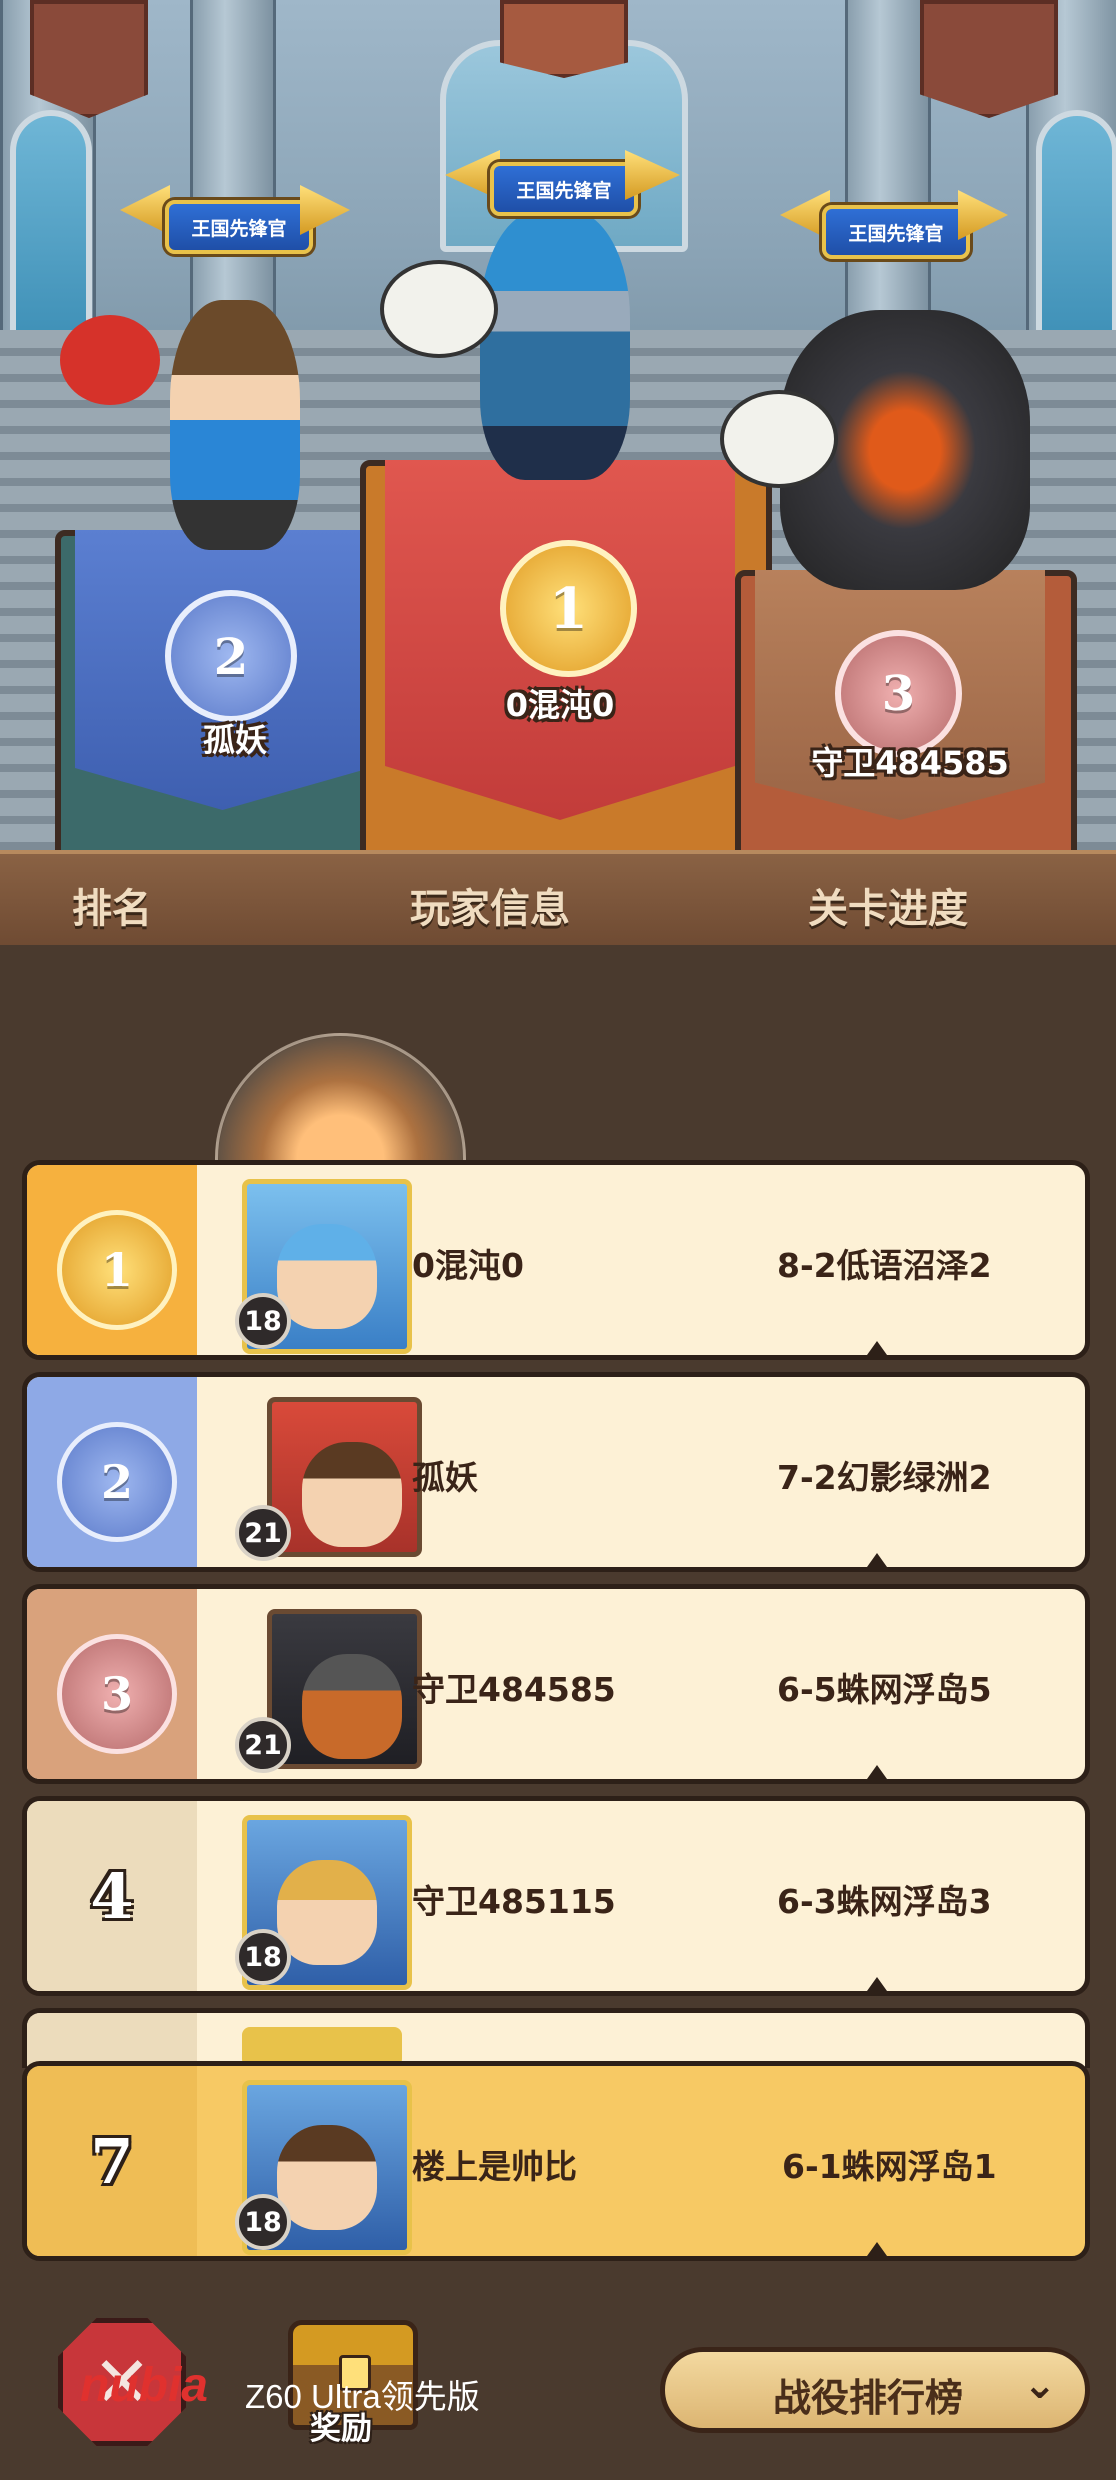 This screenshot has width=1116, height=2480. I want to click on dropdown-label: 战役排行榜, so click(868, 2398).